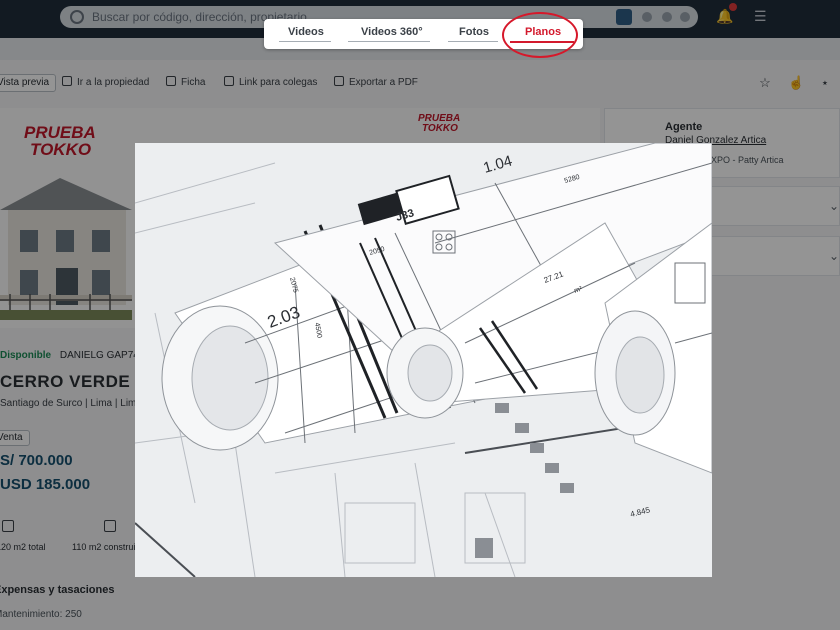 The height and width of the screenshot is (630, 840). I want to click on tab-videos-360: Videos 360°, so click(392, 32).